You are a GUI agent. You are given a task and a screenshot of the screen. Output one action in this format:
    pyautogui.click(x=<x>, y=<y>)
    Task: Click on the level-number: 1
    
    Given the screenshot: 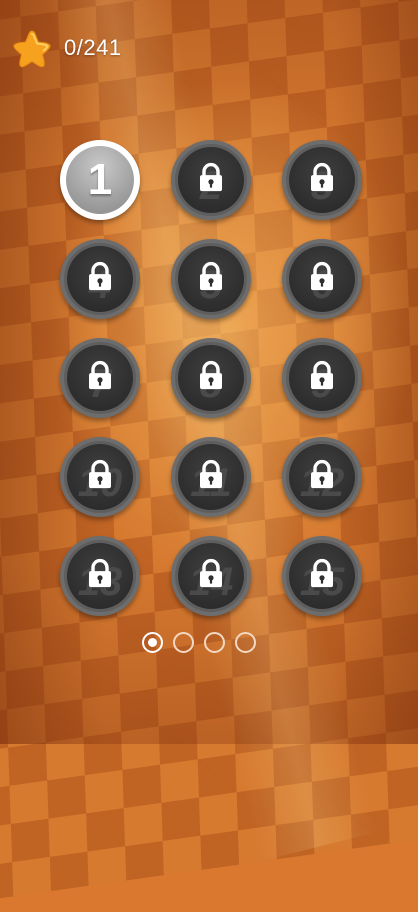 What is the action you would take?
    pyautogui.click(x=100, y=179)
    